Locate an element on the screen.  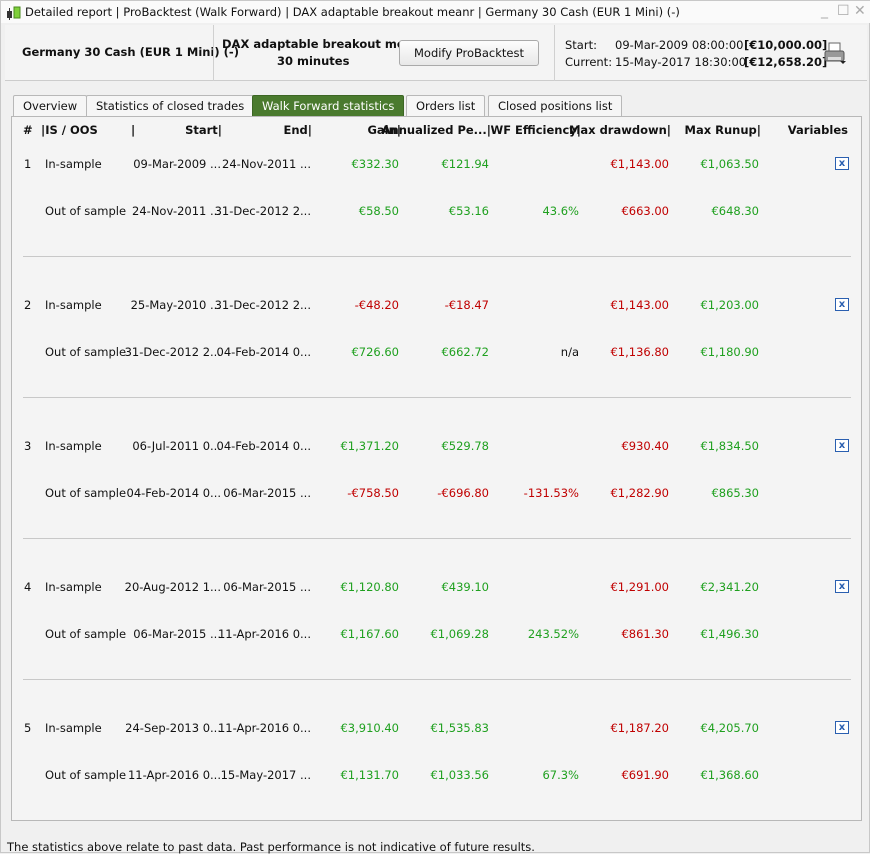
cell-ann: €529.78 is located at coordinates (465, 446).